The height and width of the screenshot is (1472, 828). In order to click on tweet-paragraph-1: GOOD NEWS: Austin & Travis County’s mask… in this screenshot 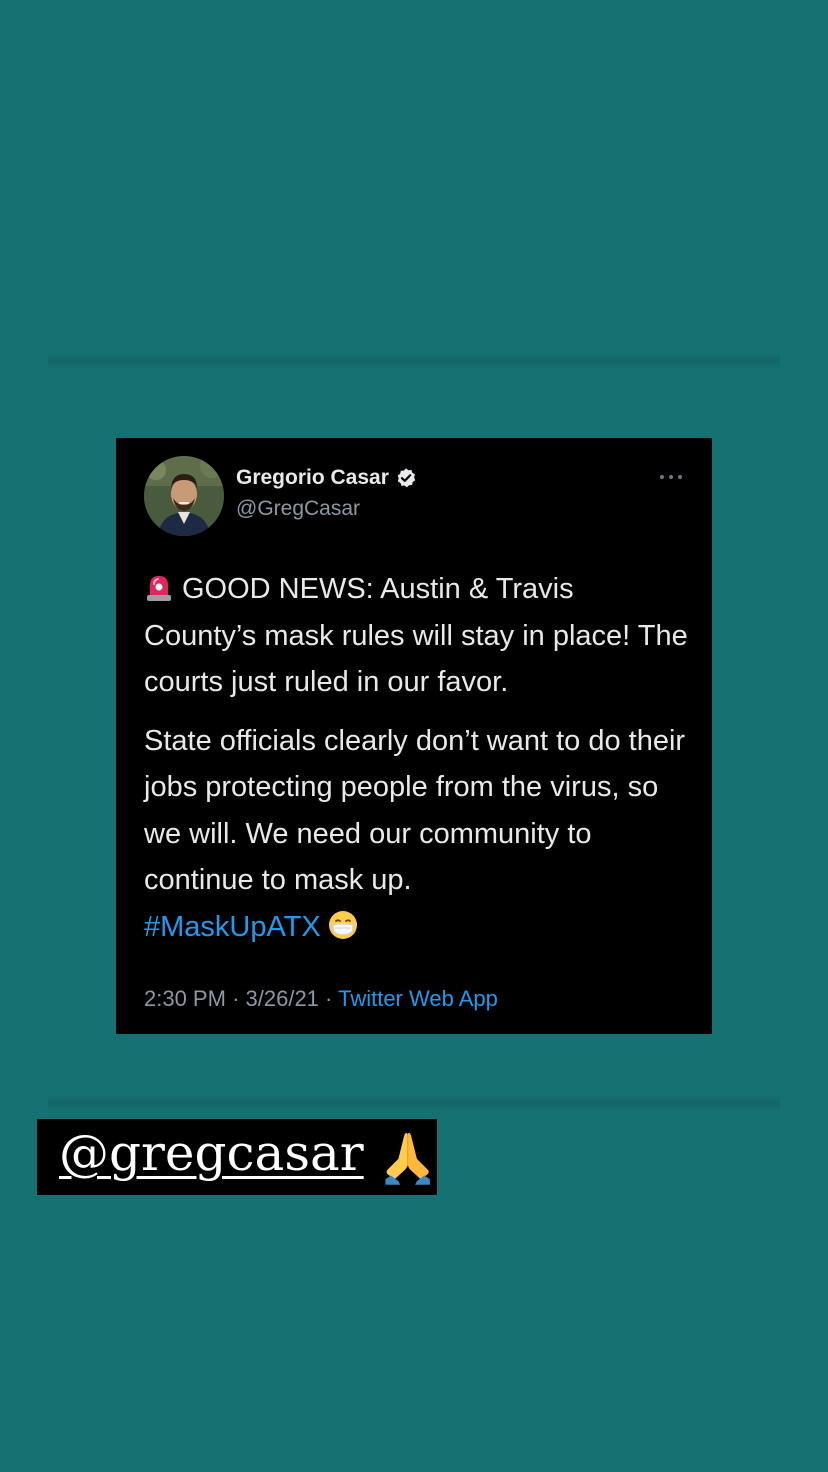, I will do `click(418, 636)`.